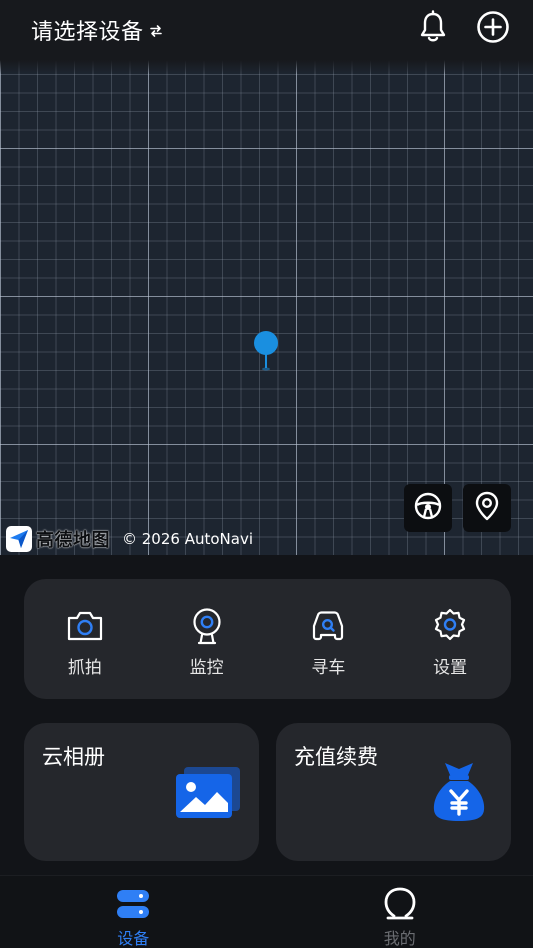  Describe the element at coordinates (73, 757) in the screenshot. I see `cloud-album-title: 云相册` at that location.